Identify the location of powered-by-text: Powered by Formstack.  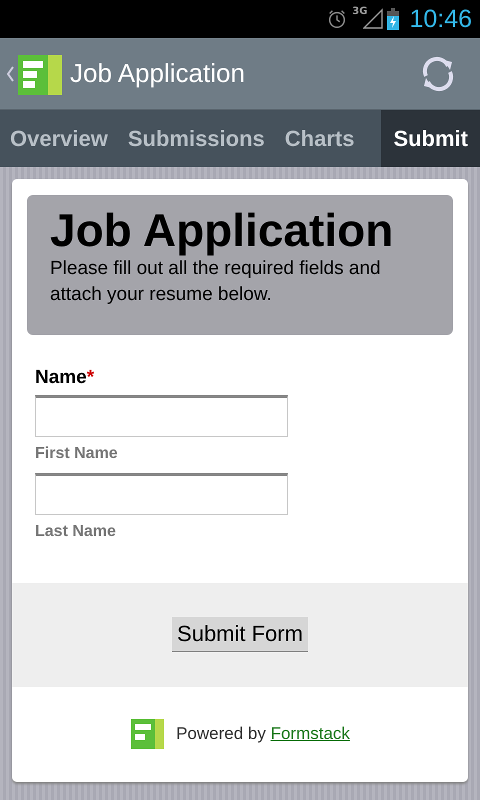
(263, 734).